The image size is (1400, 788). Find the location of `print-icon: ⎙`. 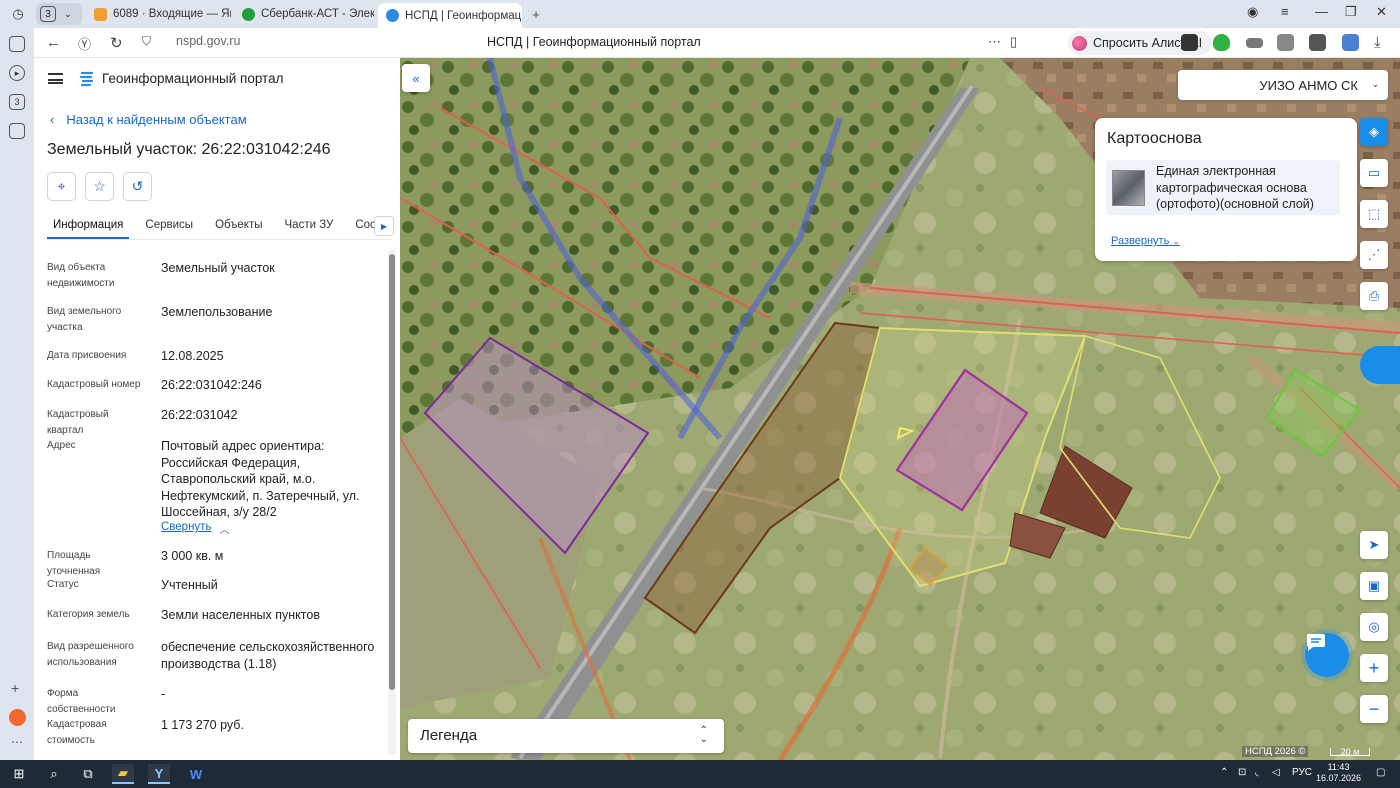

print-icon: ⎙ is located at coordinates (1374, 296).